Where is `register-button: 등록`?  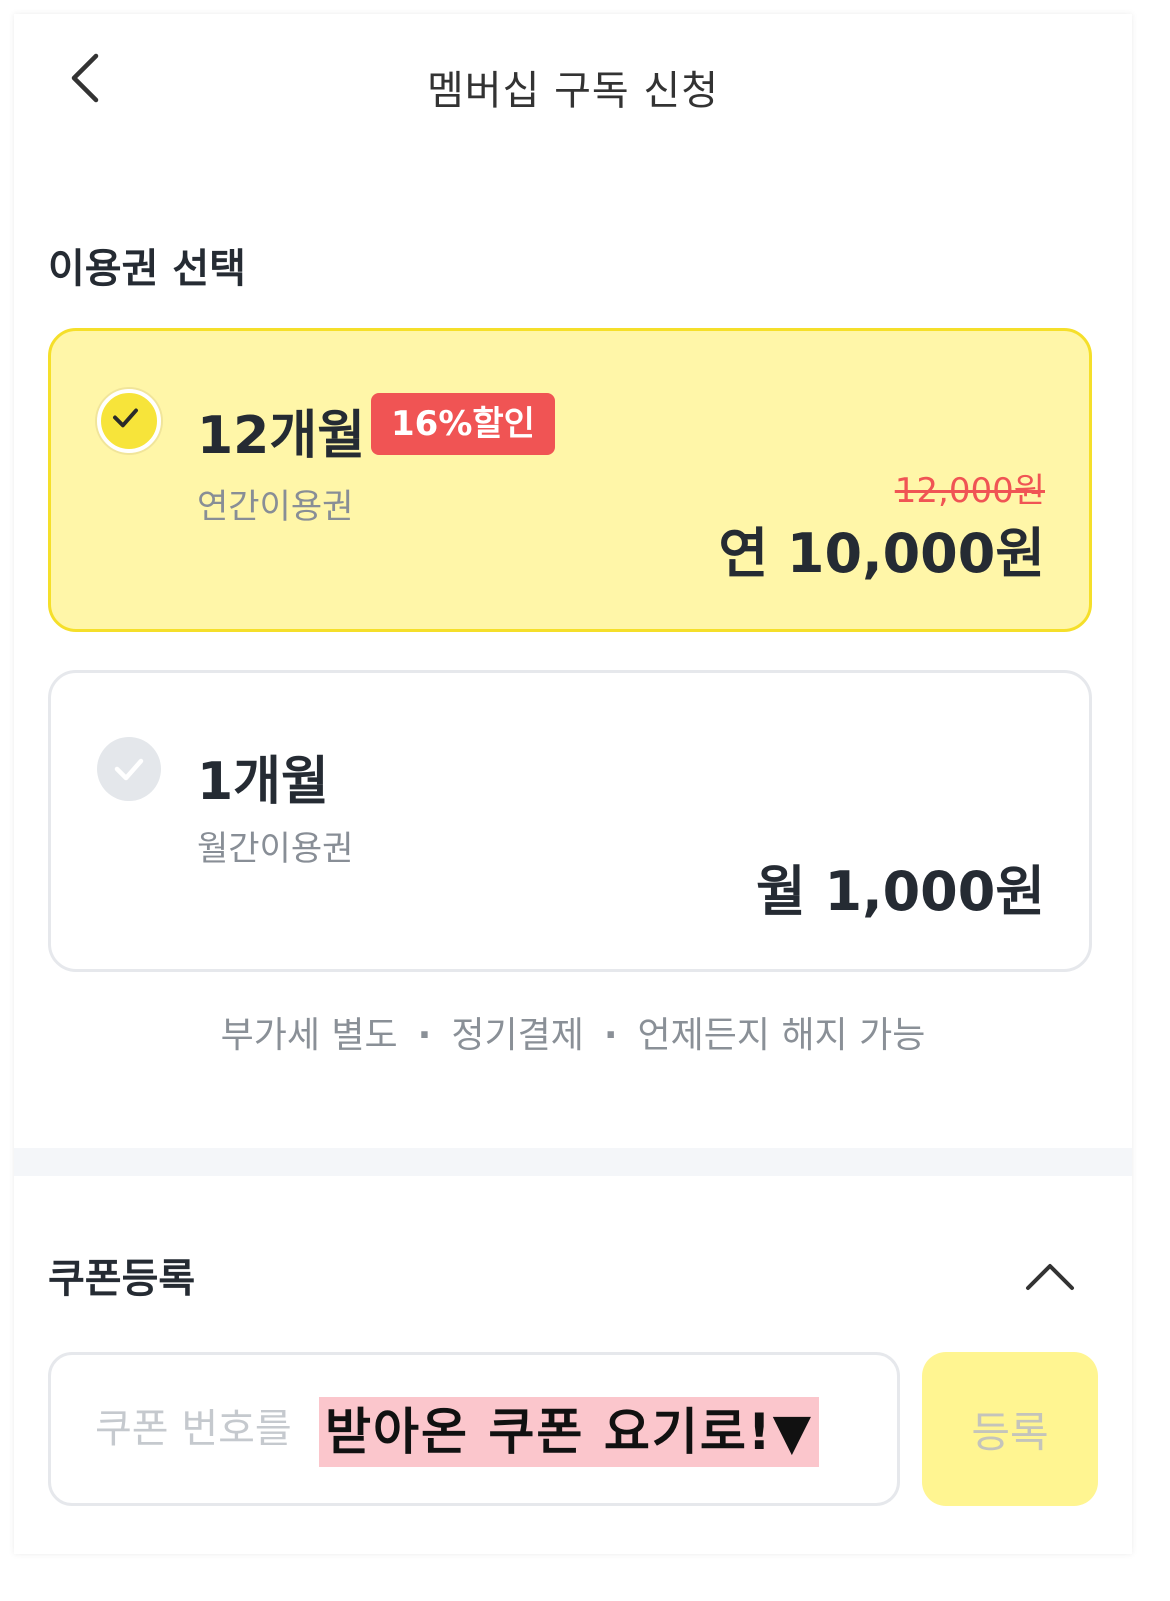 register-button: 등록 is located at coordinates (1010, 1429).